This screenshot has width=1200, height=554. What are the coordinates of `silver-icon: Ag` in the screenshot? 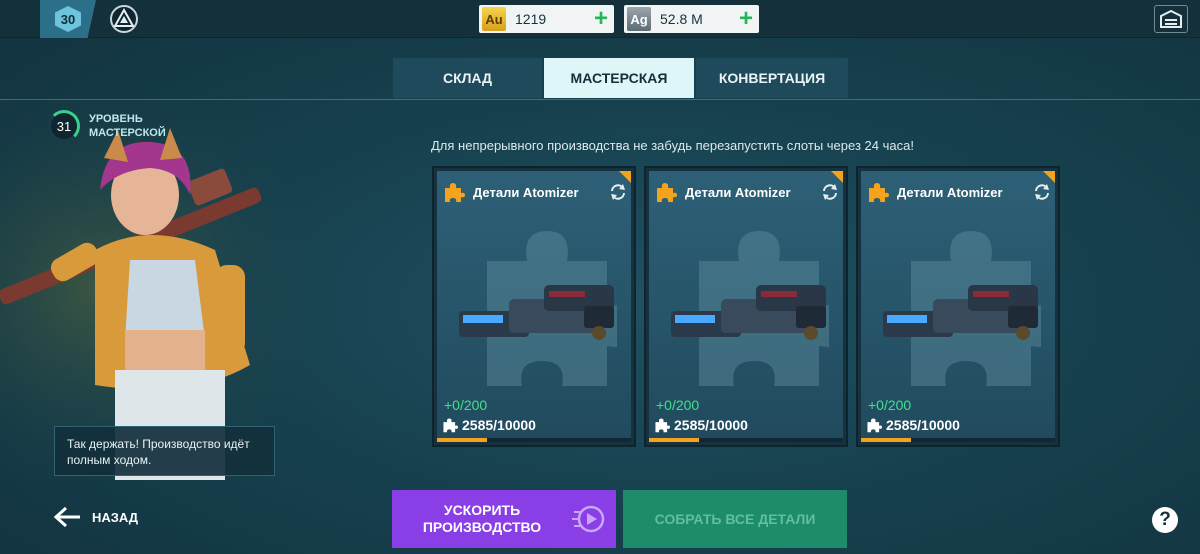 It's located at (639, 19).